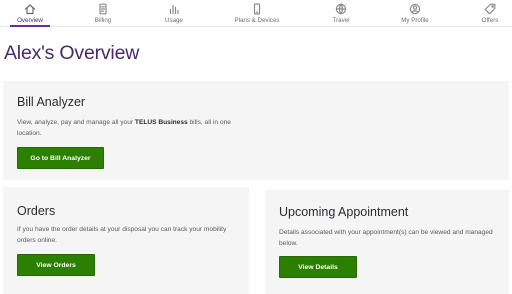 The width and height of the screenshot is (512, 294). I want to click on nav-label-travel: Travel, so click(341, 20).